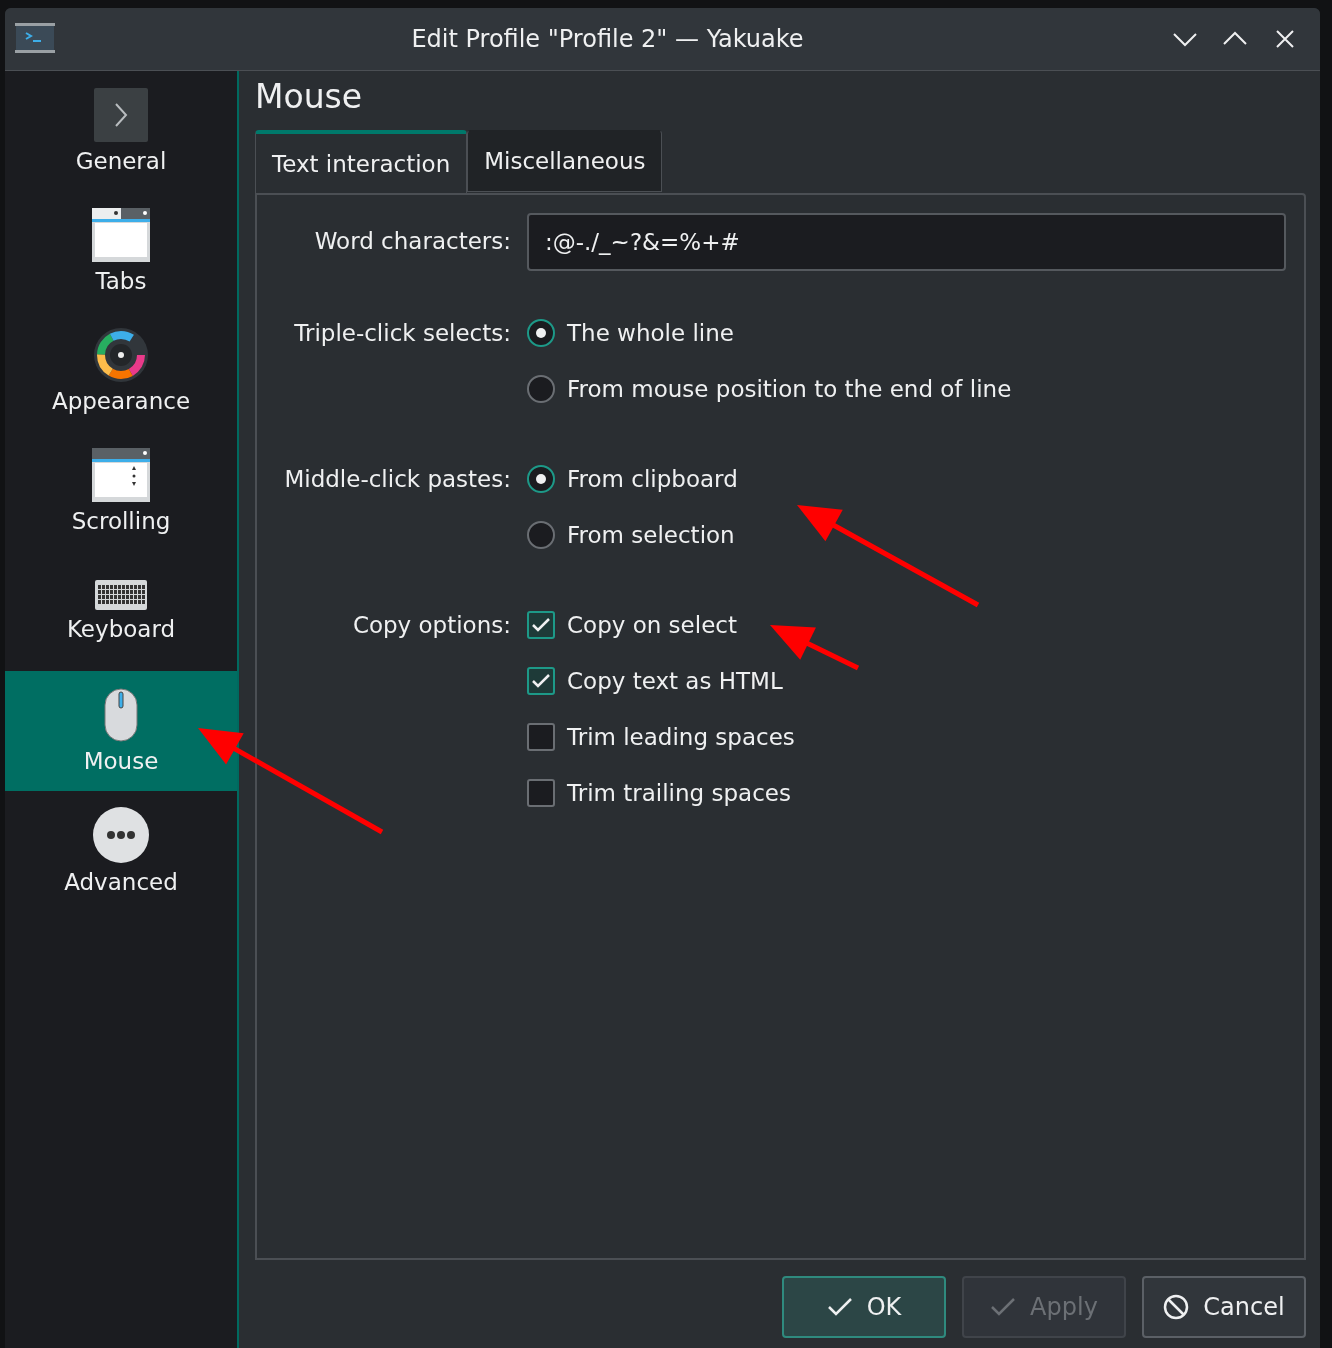  What do you see at coordinates (565, 161) in the screenshot?
I see `tab: Miscellaneous` at bounding box center [565, 161].